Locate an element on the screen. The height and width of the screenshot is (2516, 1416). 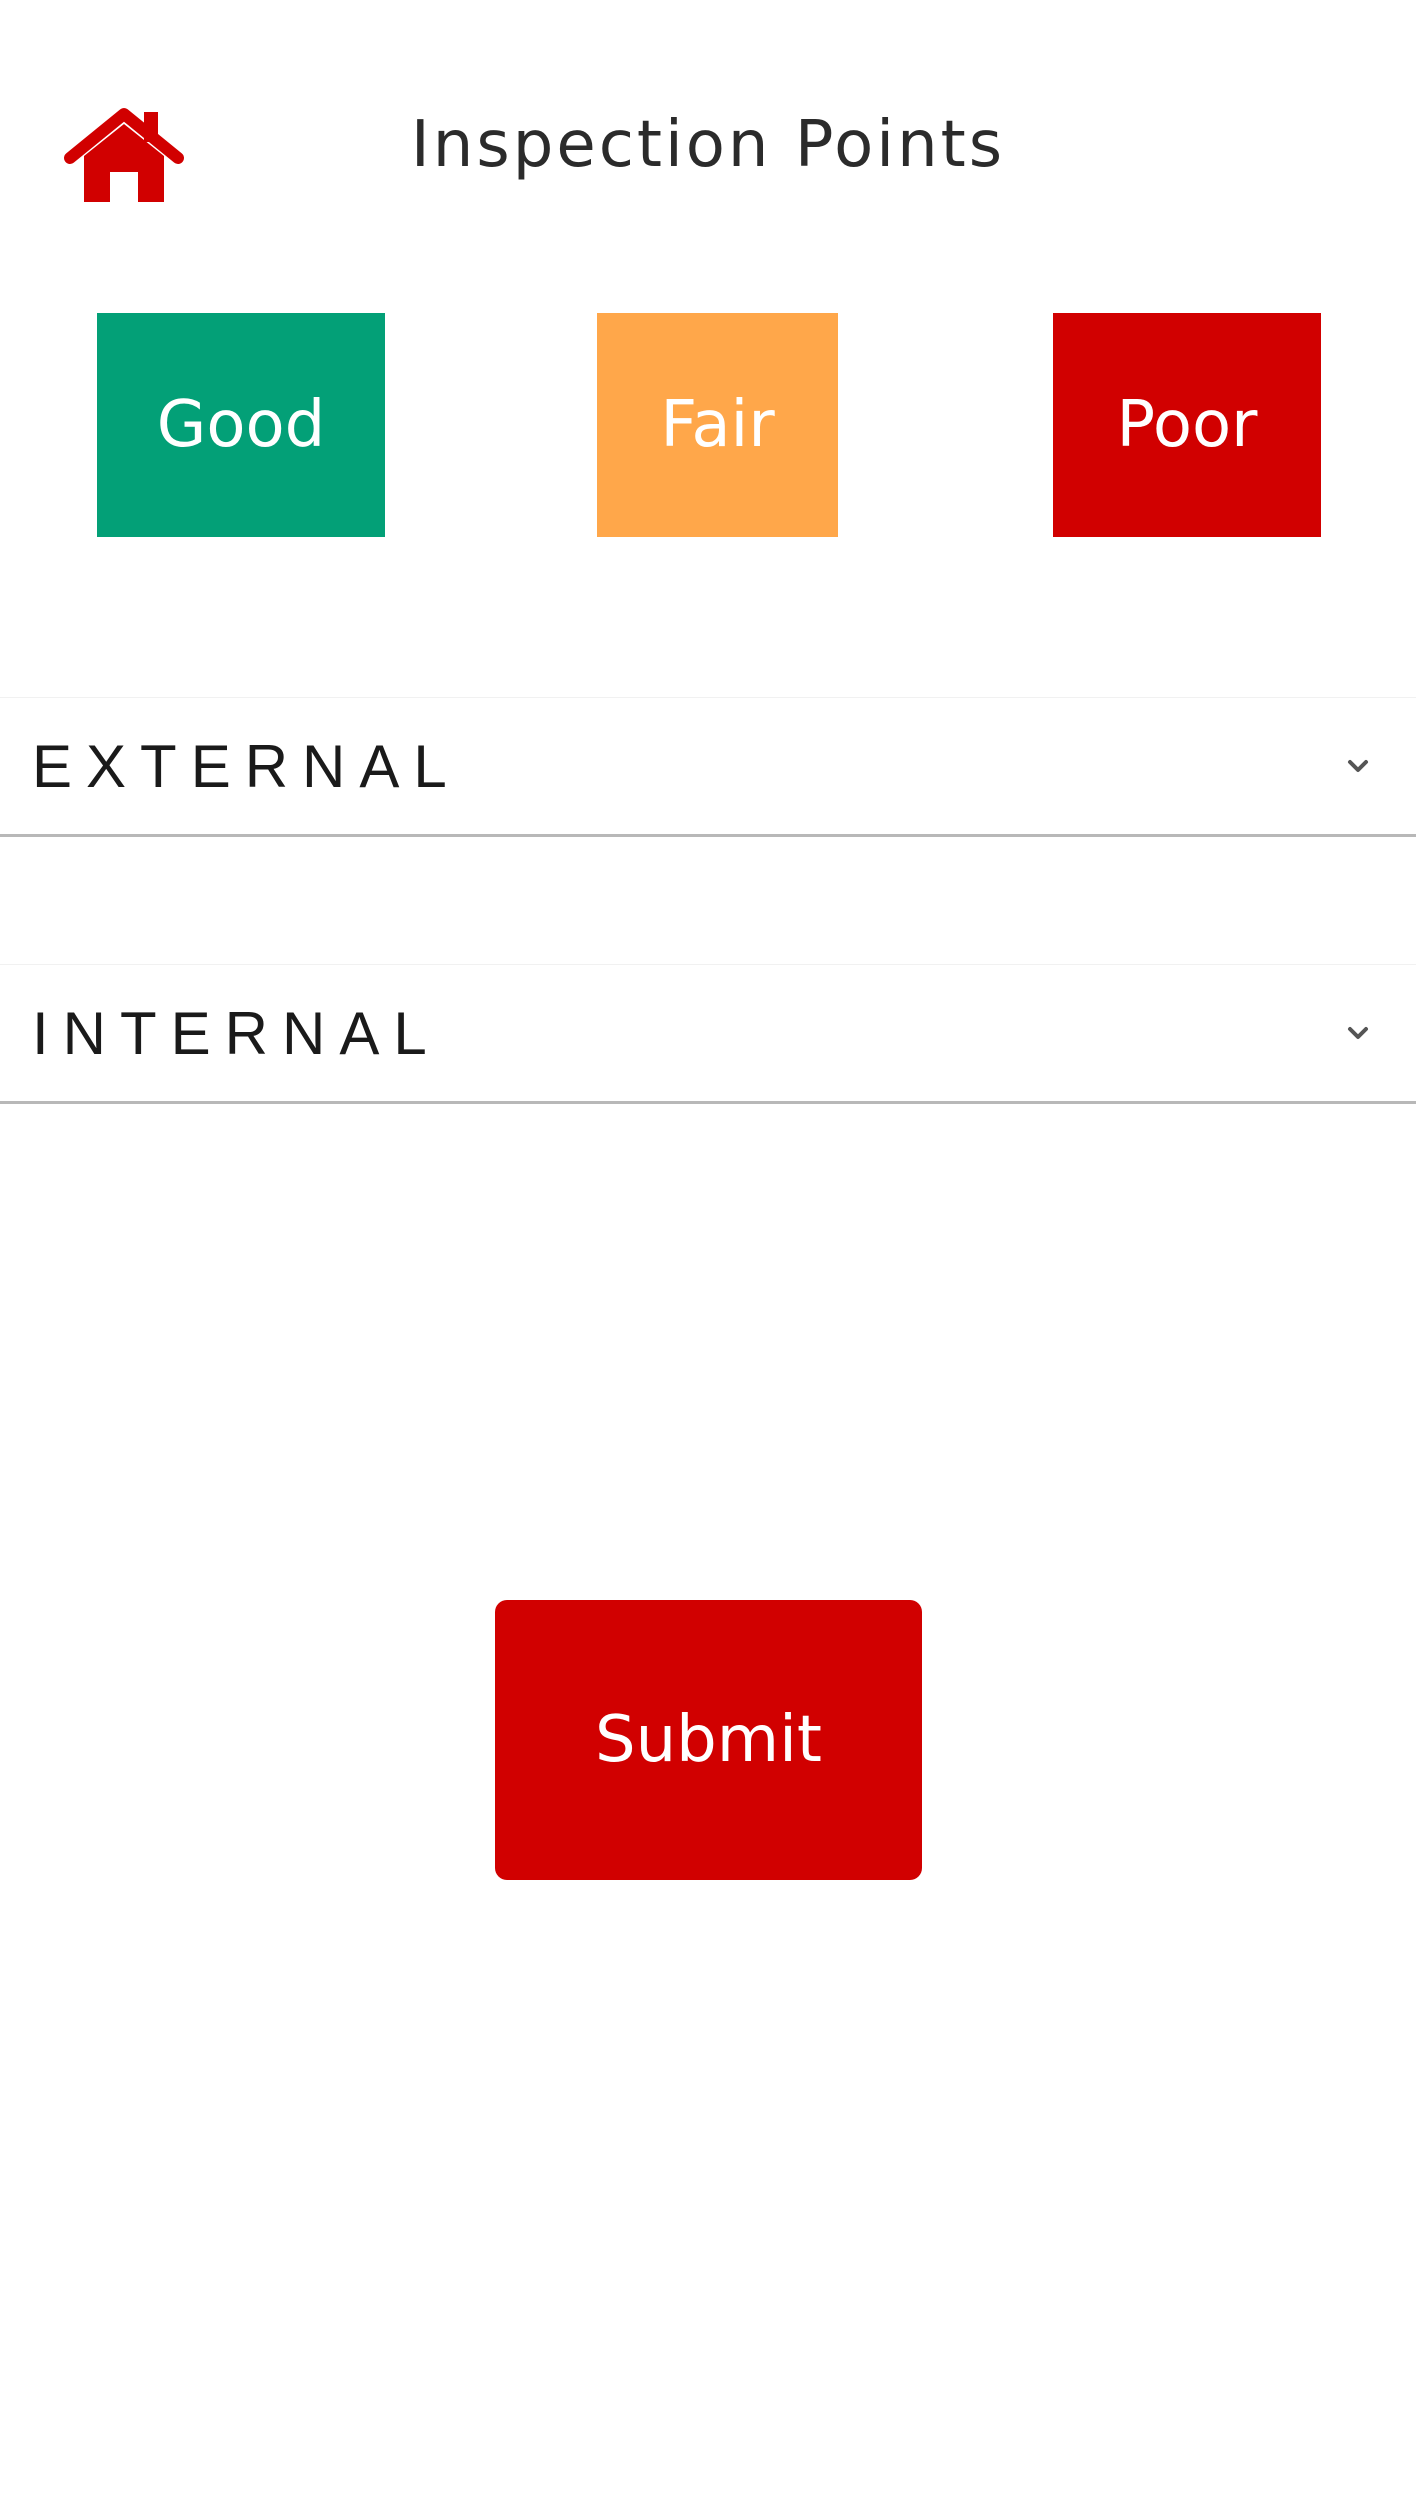
app-header: Inspection Points is located at coordinates (708, 140).